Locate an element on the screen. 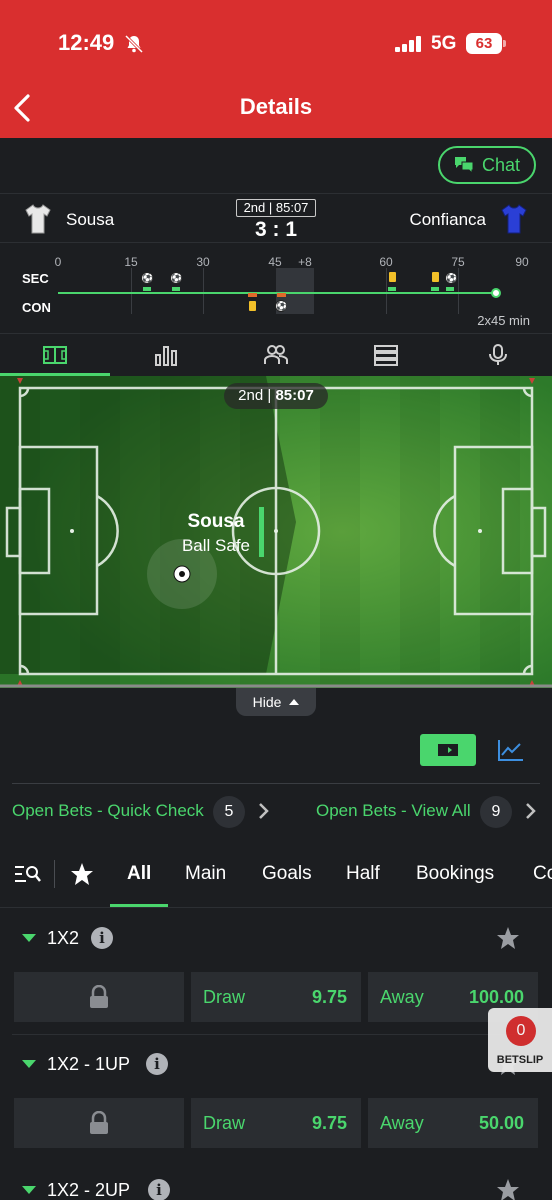  quick-check-count: 5 is located at coordinates (229, 812).